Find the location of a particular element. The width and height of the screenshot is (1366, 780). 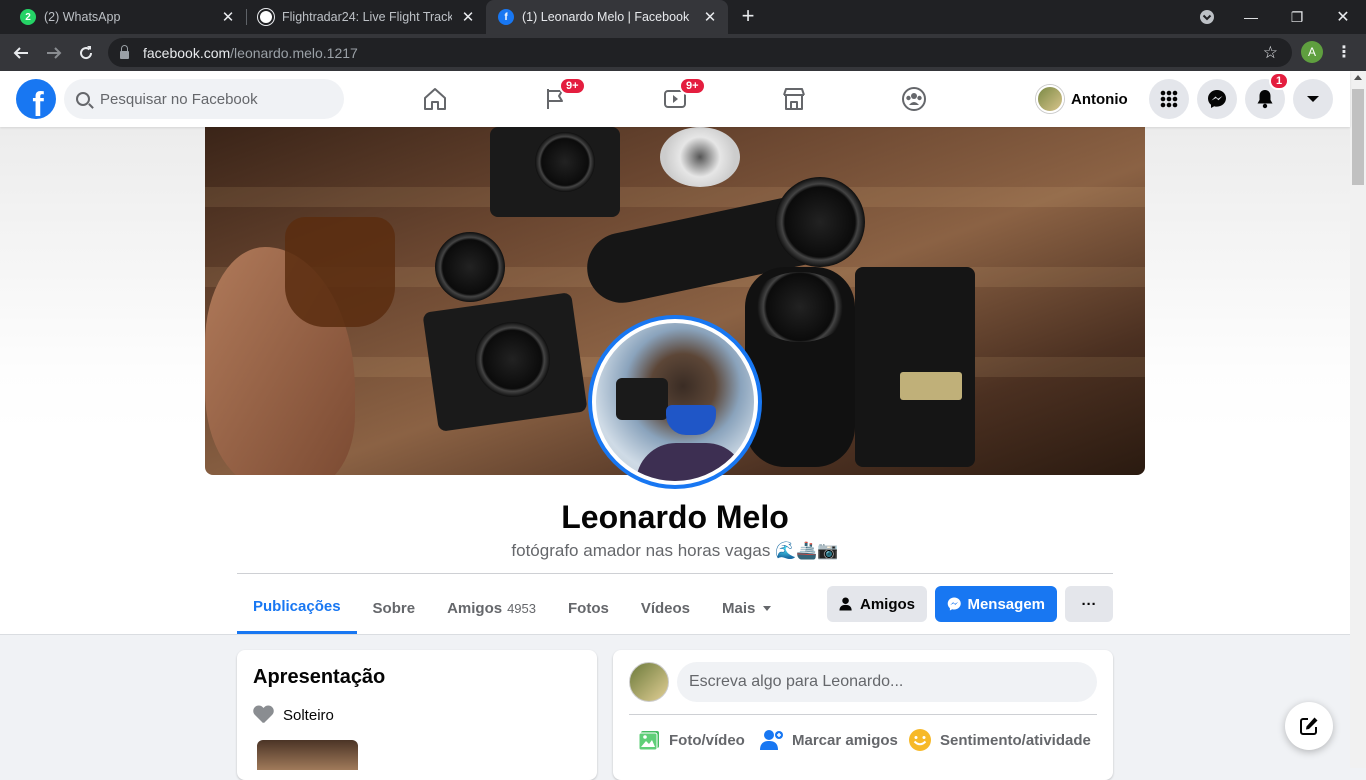

browser-profile-avatar: A is located at coordinates (1312, 52).